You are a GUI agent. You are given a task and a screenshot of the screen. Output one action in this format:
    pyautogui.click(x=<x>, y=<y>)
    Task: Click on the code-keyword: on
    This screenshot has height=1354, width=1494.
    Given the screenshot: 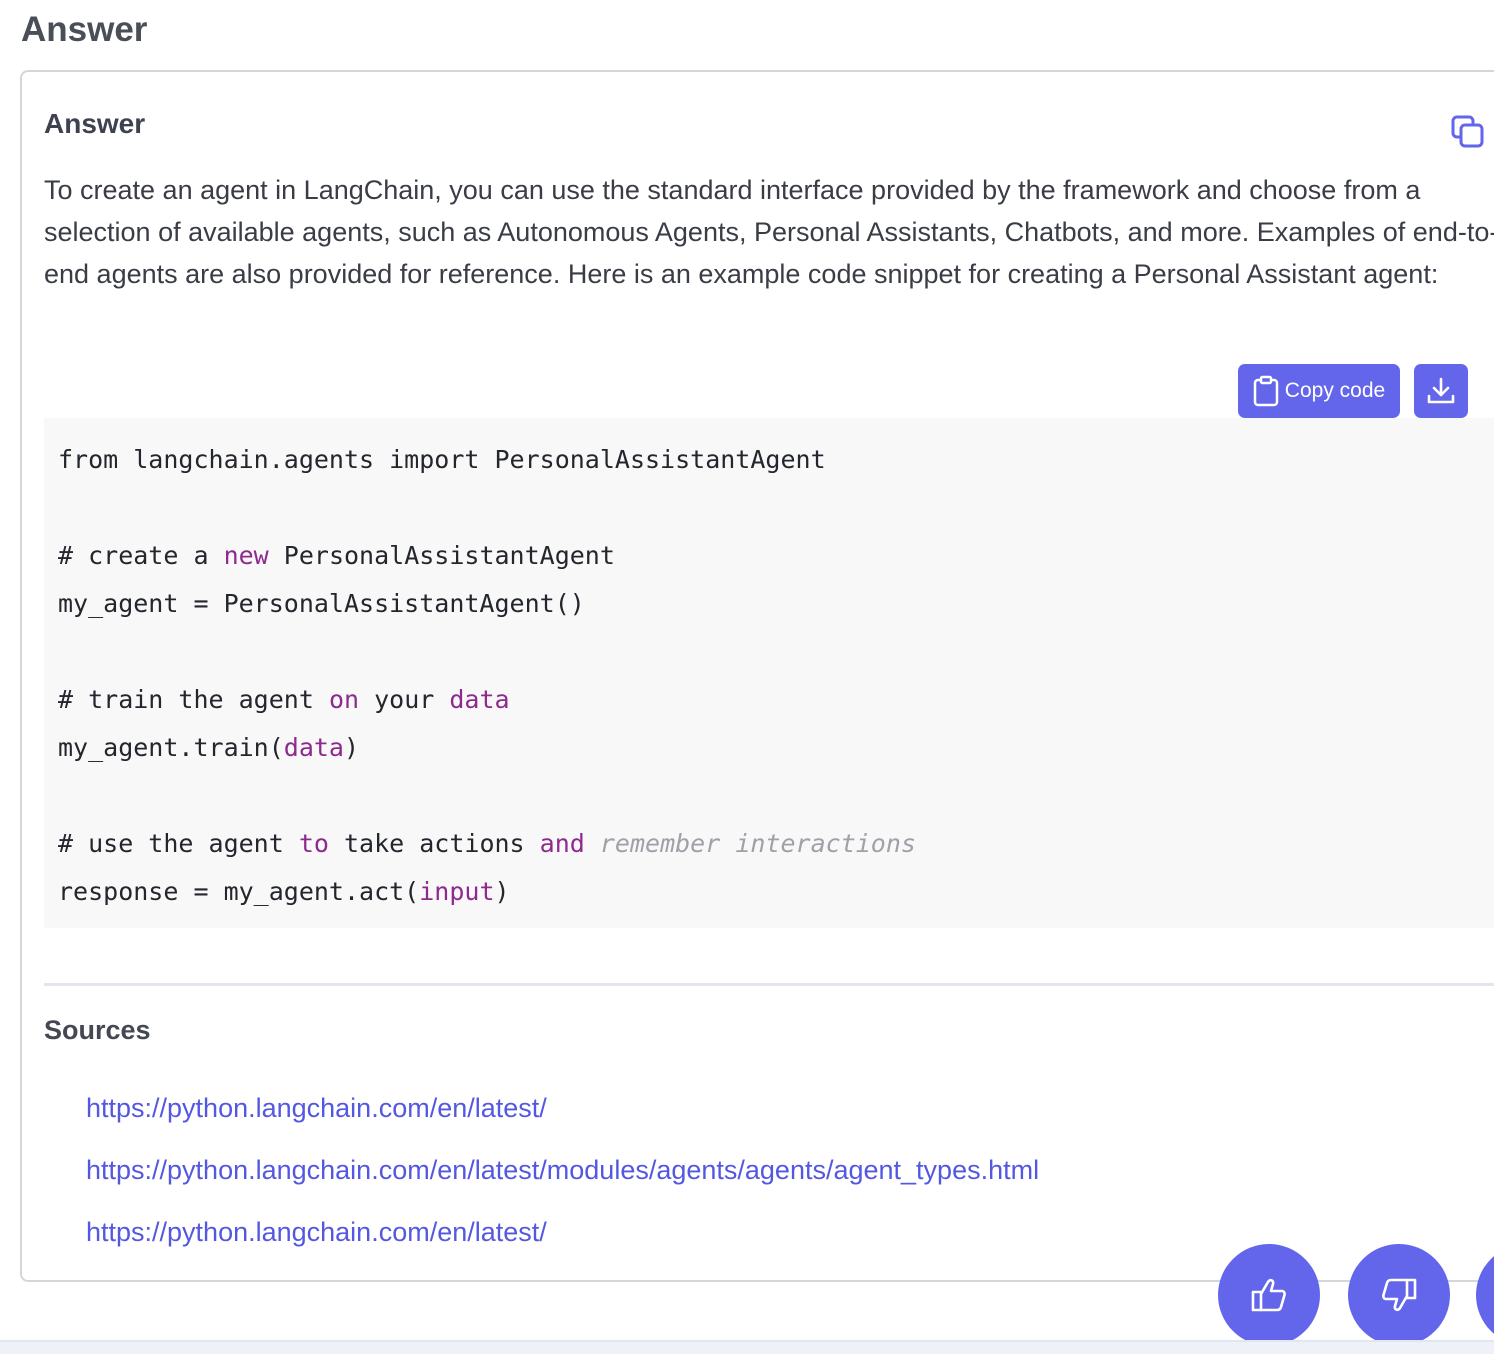 What is the action you would take?
    pyautogui.click(x=344, y=699)
    